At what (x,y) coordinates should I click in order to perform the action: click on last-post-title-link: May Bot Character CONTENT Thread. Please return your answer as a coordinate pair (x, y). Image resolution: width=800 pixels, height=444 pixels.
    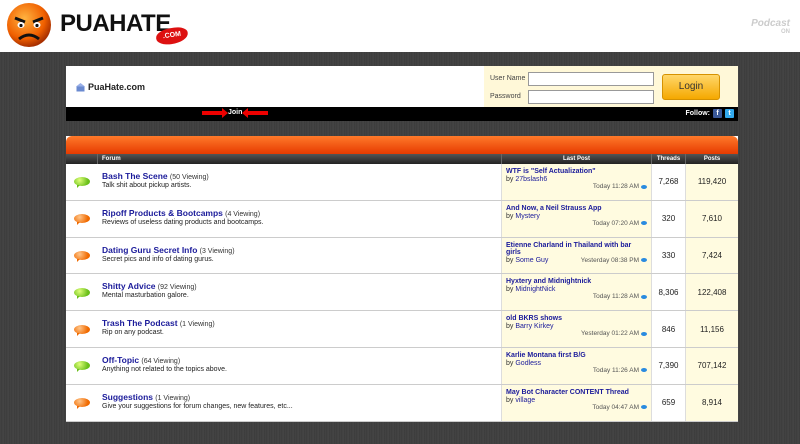
    Looking at the image, I should click on (576, 392).